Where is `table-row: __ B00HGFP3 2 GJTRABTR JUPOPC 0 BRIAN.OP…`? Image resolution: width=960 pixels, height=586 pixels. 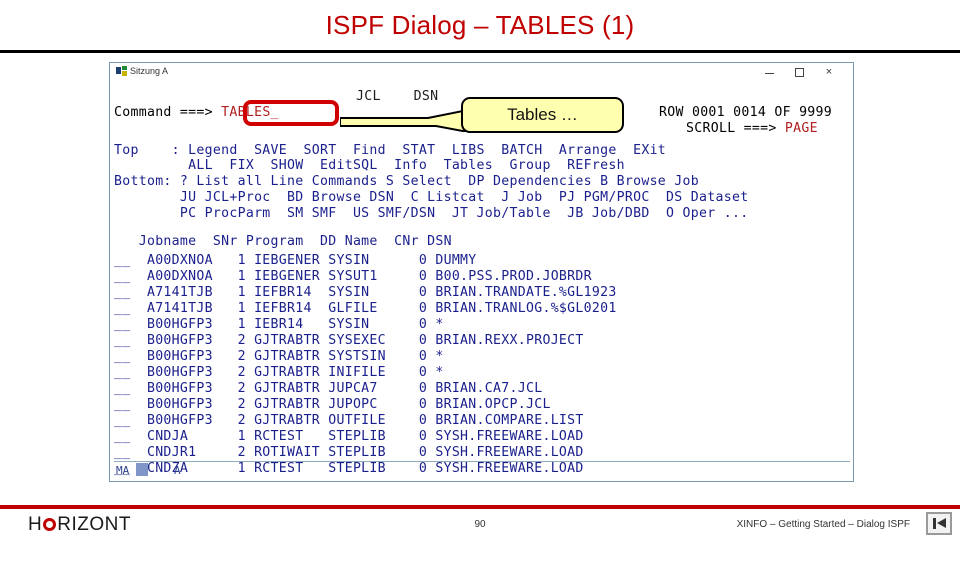
table-row: __ B00HGFP3 2 GJTRABTR JUPOPC 0 BRIAN.OP… is located at coordinates (332, 405).